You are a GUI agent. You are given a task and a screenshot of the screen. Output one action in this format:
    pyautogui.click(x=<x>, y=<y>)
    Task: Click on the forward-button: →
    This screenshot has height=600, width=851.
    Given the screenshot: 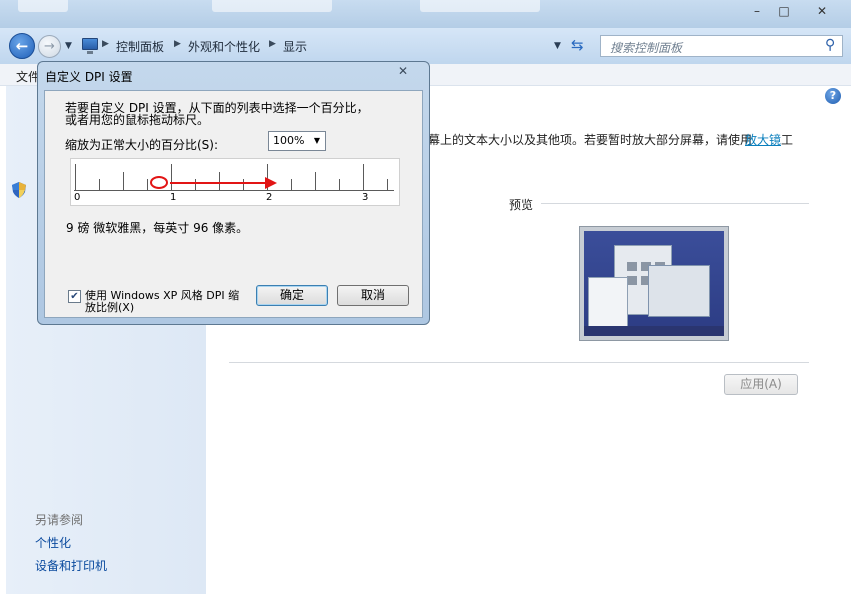 What is the action you would take?
    pyautogui.click(x=49, y=46)
    